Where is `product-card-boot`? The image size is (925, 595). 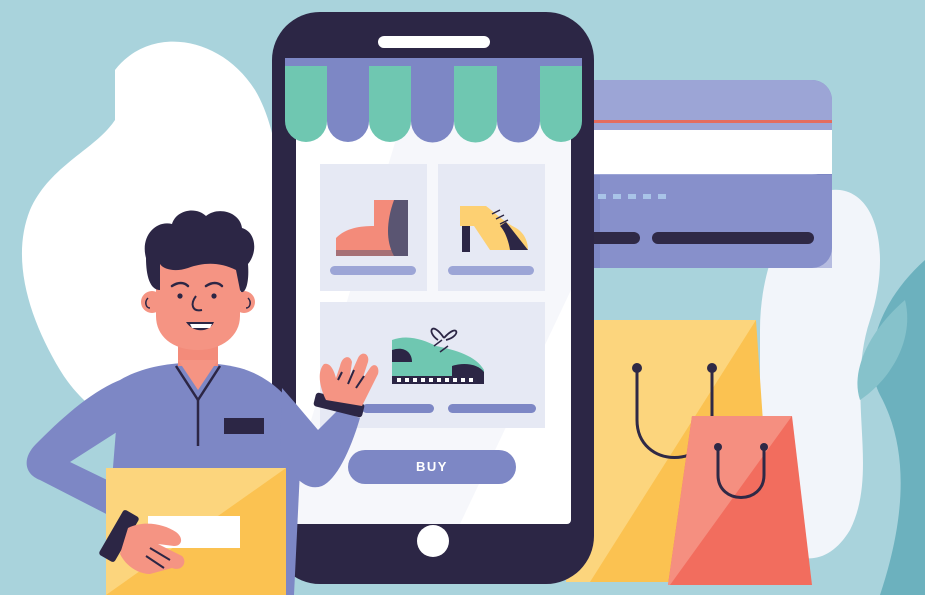 product-card-boot is located at coordinates (373, 227).